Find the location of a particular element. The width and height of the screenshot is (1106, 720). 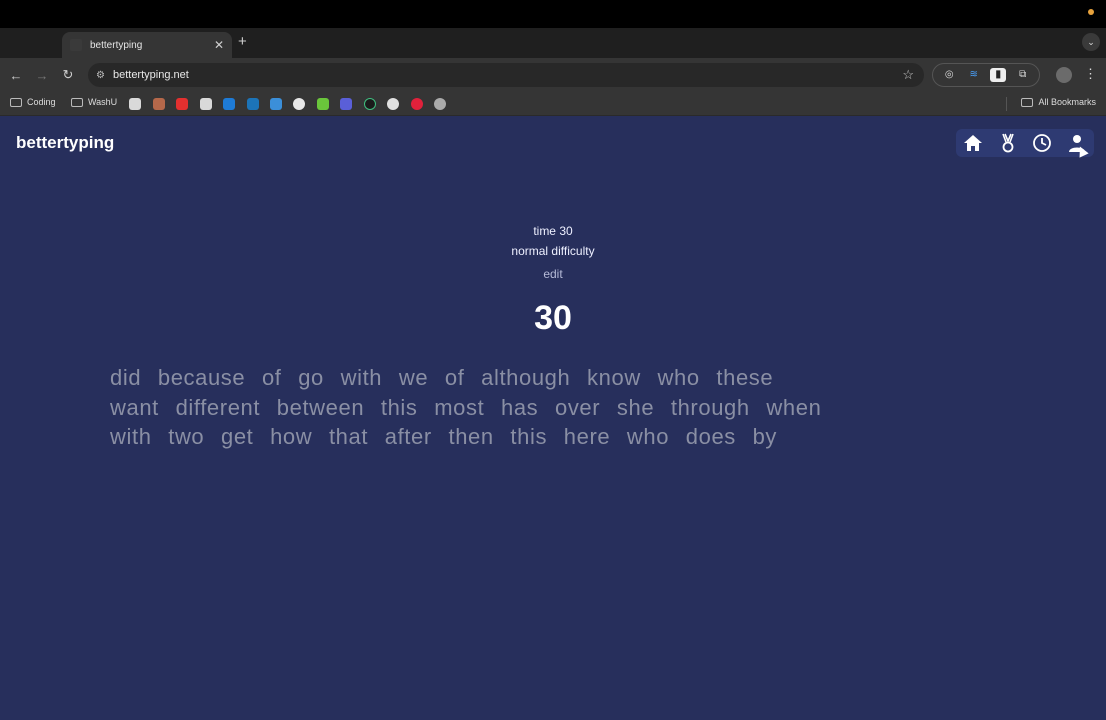

extension-wave-icon: ≋ is located at coordinates (974, 75).